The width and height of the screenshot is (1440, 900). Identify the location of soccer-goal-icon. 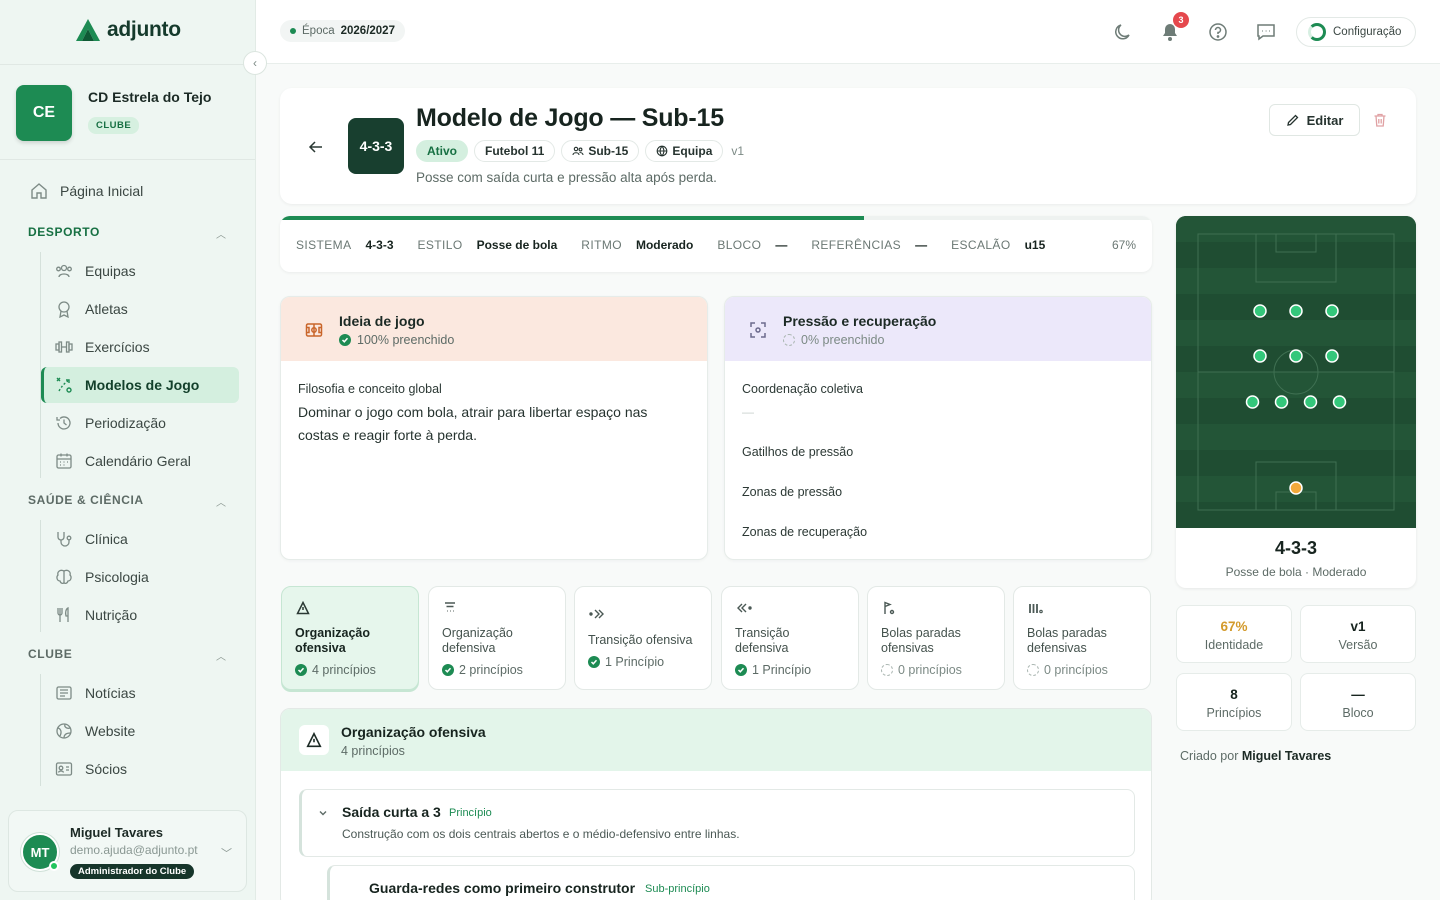
(316, 332).